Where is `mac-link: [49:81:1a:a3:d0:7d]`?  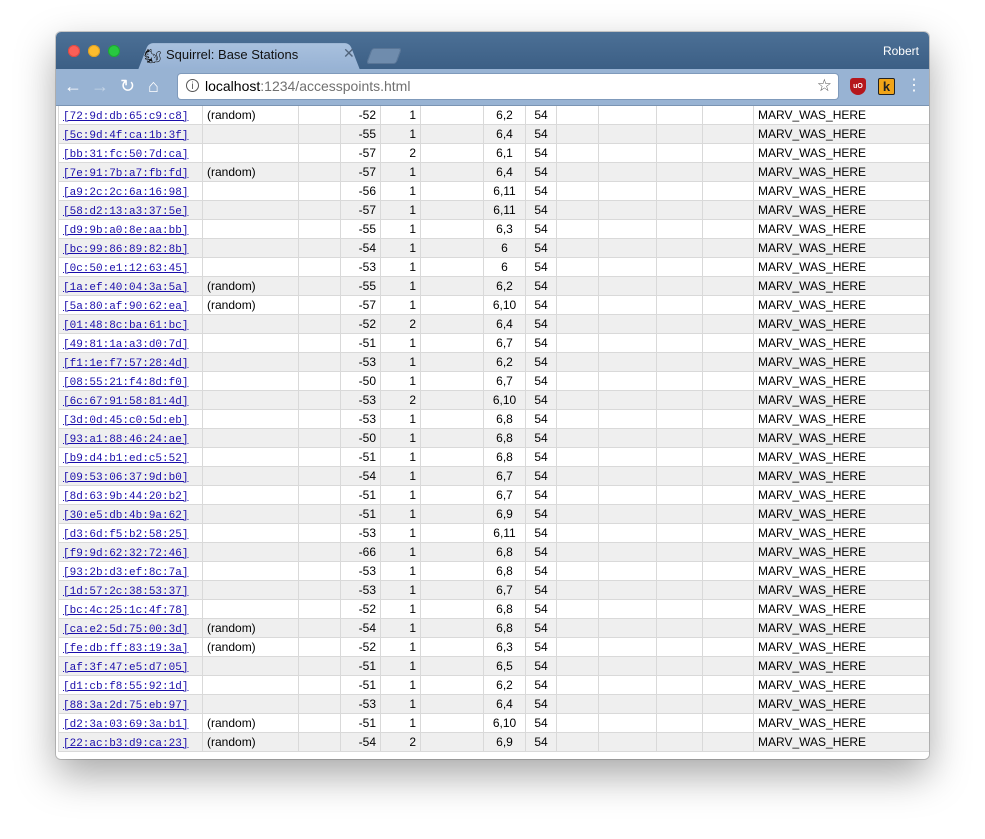 mac-link: [49:81:1a:a3:d0:7d] is located at coordinates (125, 345).